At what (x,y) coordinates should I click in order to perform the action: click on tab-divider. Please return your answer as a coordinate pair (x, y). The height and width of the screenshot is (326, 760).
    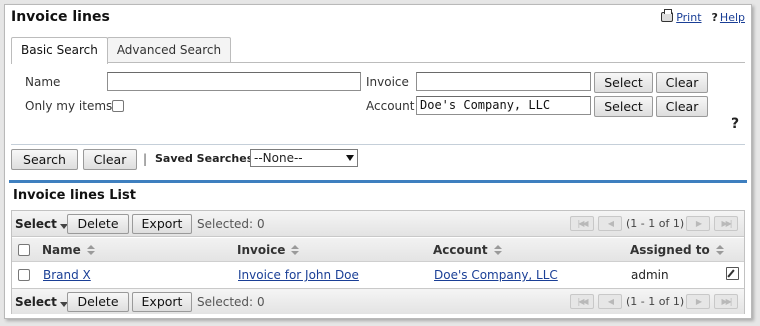
    Looking at the image, I should click on (378, 62).